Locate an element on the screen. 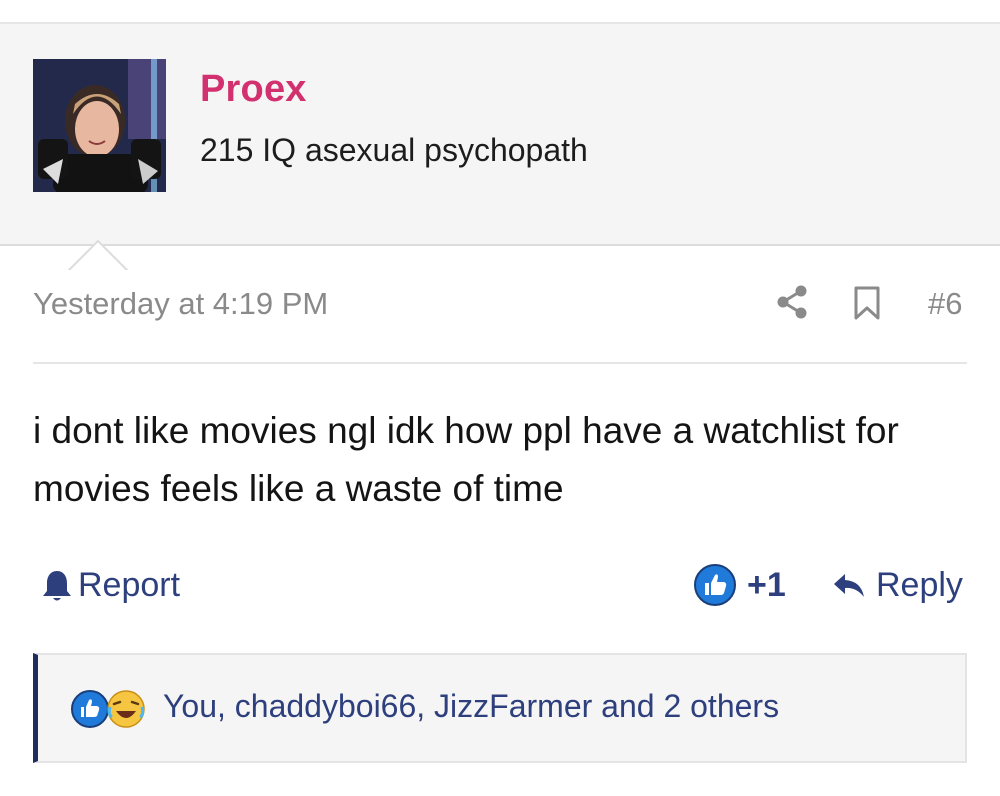  laughing-face-icon is located at coordinates (126, 709).